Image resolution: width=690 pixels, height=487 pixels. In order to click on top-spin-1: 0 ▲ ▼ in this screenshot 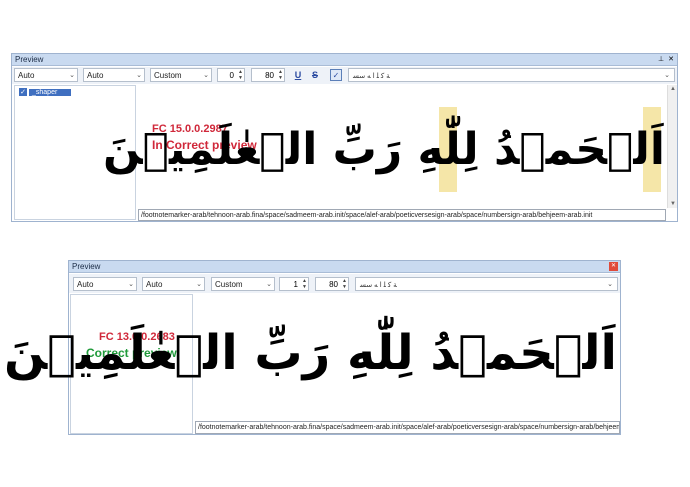, I will do `click(231, 75)`.